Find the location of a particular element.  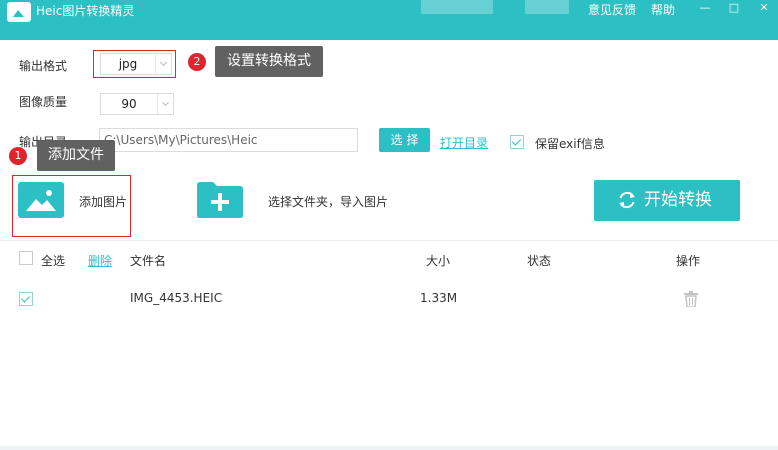

status-bar is located at coordinates (389, 448).